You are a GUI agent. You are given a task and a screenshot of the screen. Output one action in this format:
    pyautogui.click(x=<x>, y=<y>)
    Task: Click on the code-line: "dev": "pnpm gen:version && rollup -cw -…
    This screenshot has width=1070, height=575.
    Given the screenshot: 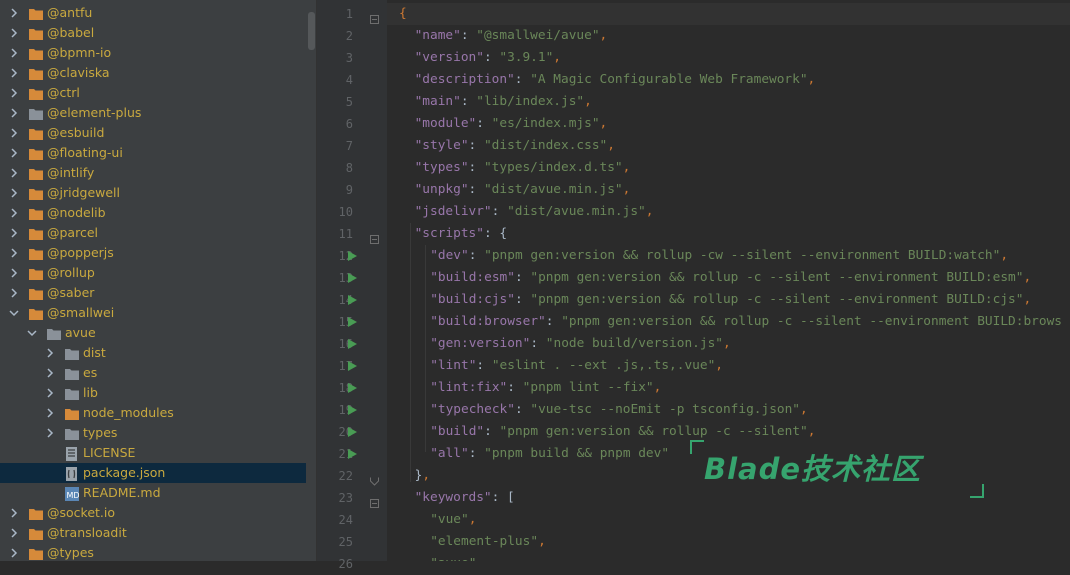 What is the action you would take?
    pyautogui.click(x=719, y=256)
    